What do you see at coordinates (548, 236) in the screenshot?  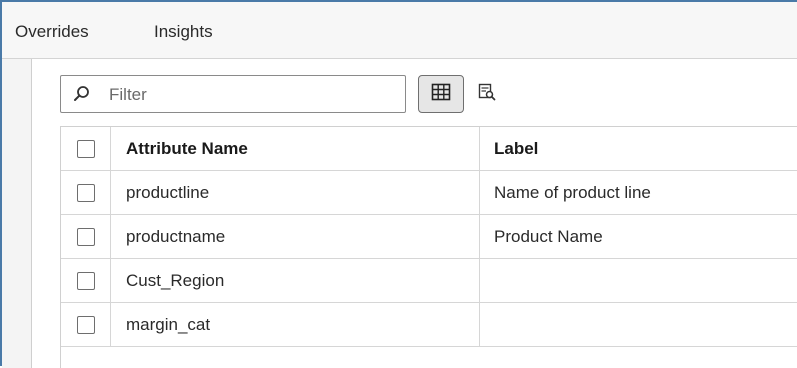 I see `label-text: Product Name` at bounding box center [548, 236].